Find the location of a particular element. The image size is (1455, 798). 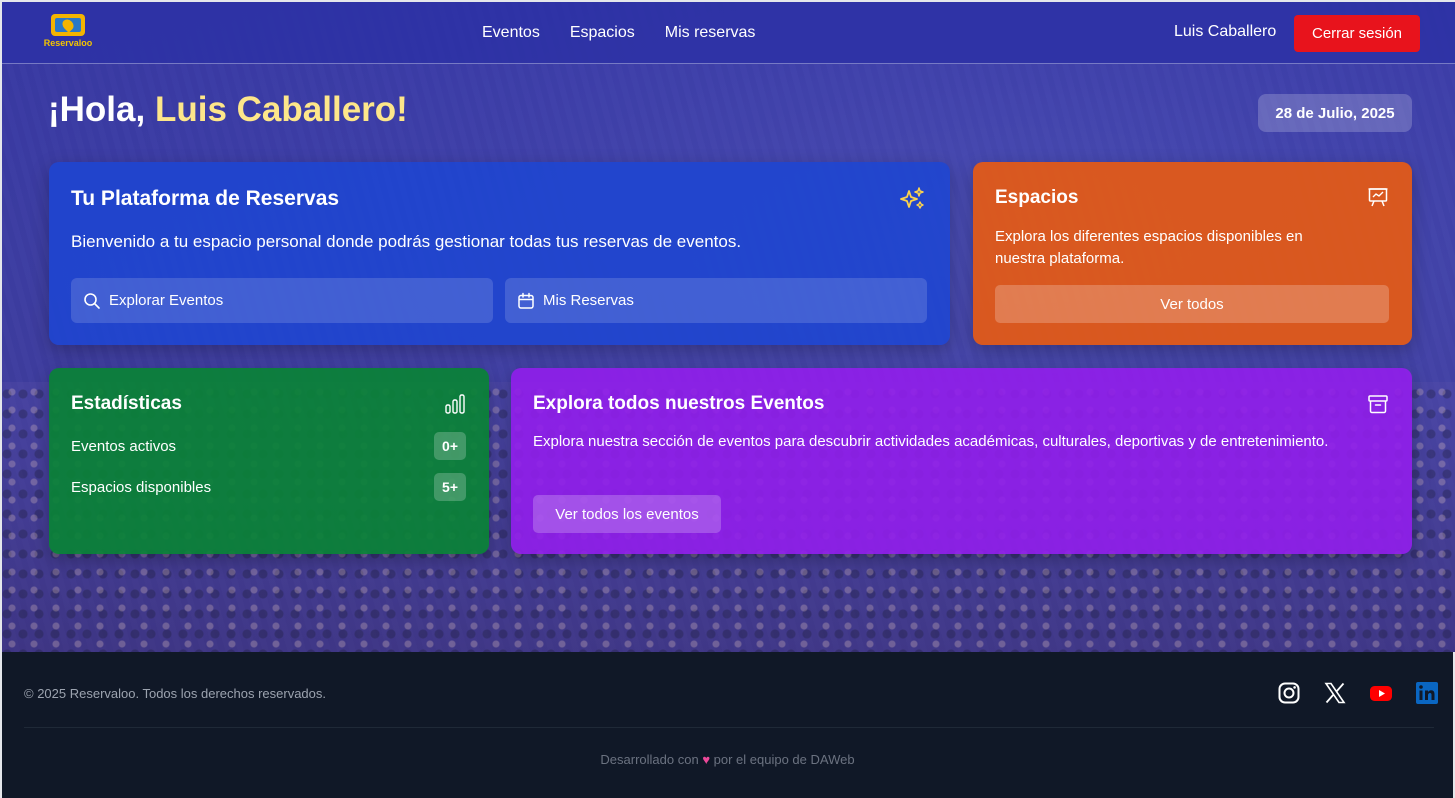

stat-label: Eventos activos is located at coordinates (124, 446).